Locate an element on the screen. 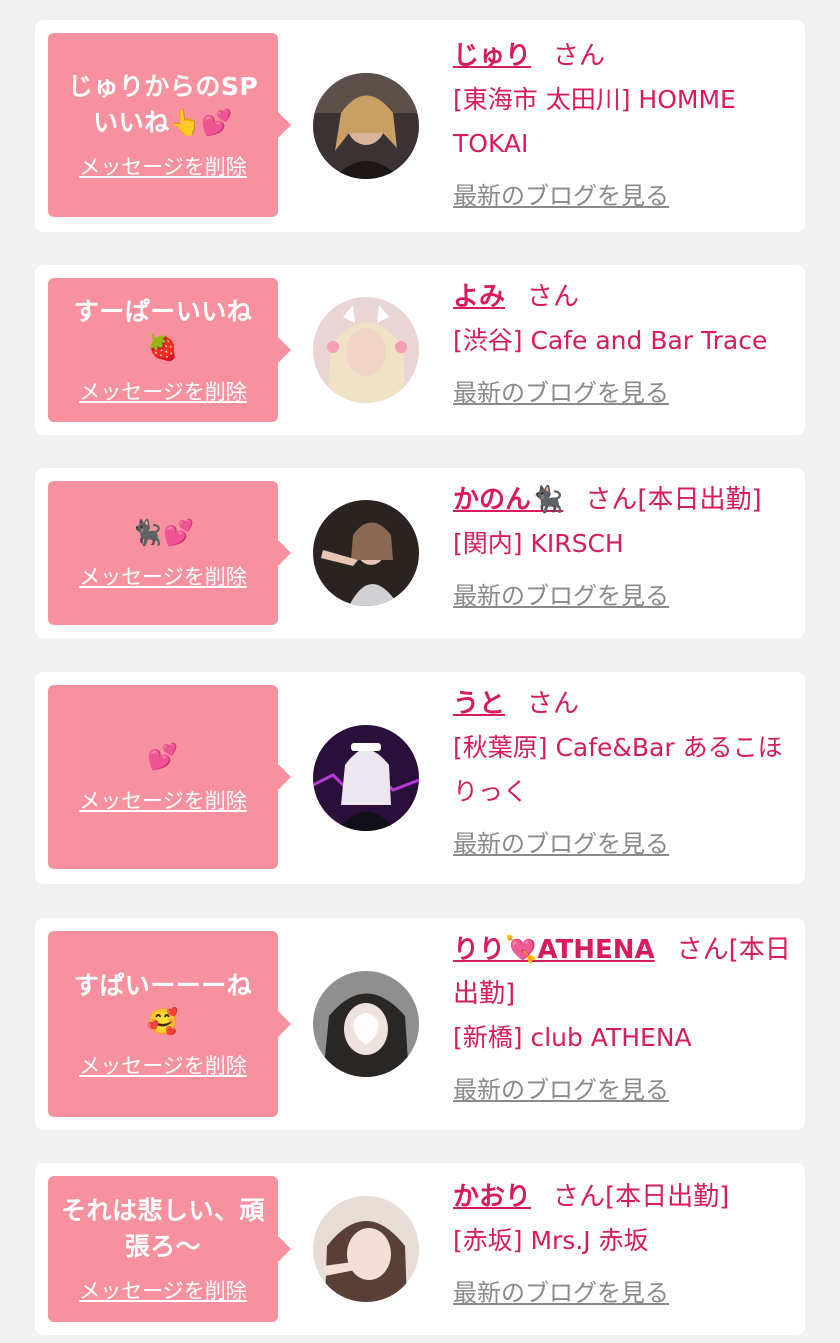  message-bubble: それは悲しい、頑張ろ〜 メッセージを削除 is located at coordinates (169, 1249).